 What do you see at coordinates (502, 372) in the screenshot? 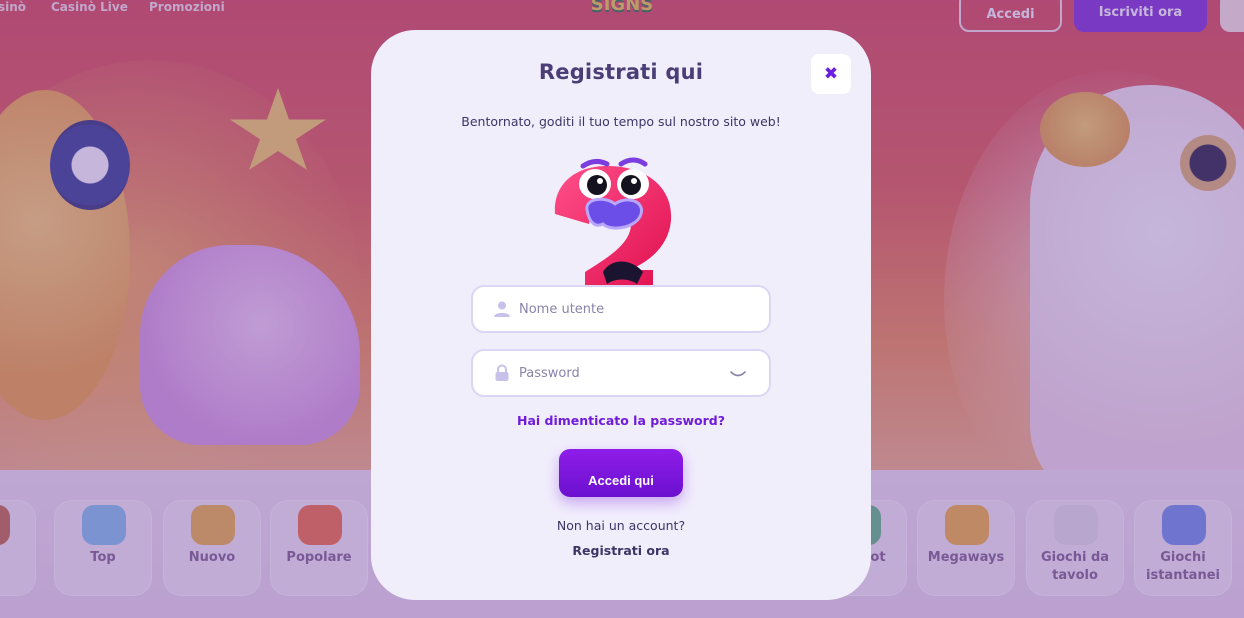
I see `lock-icon` at bounding box center [502, 372].